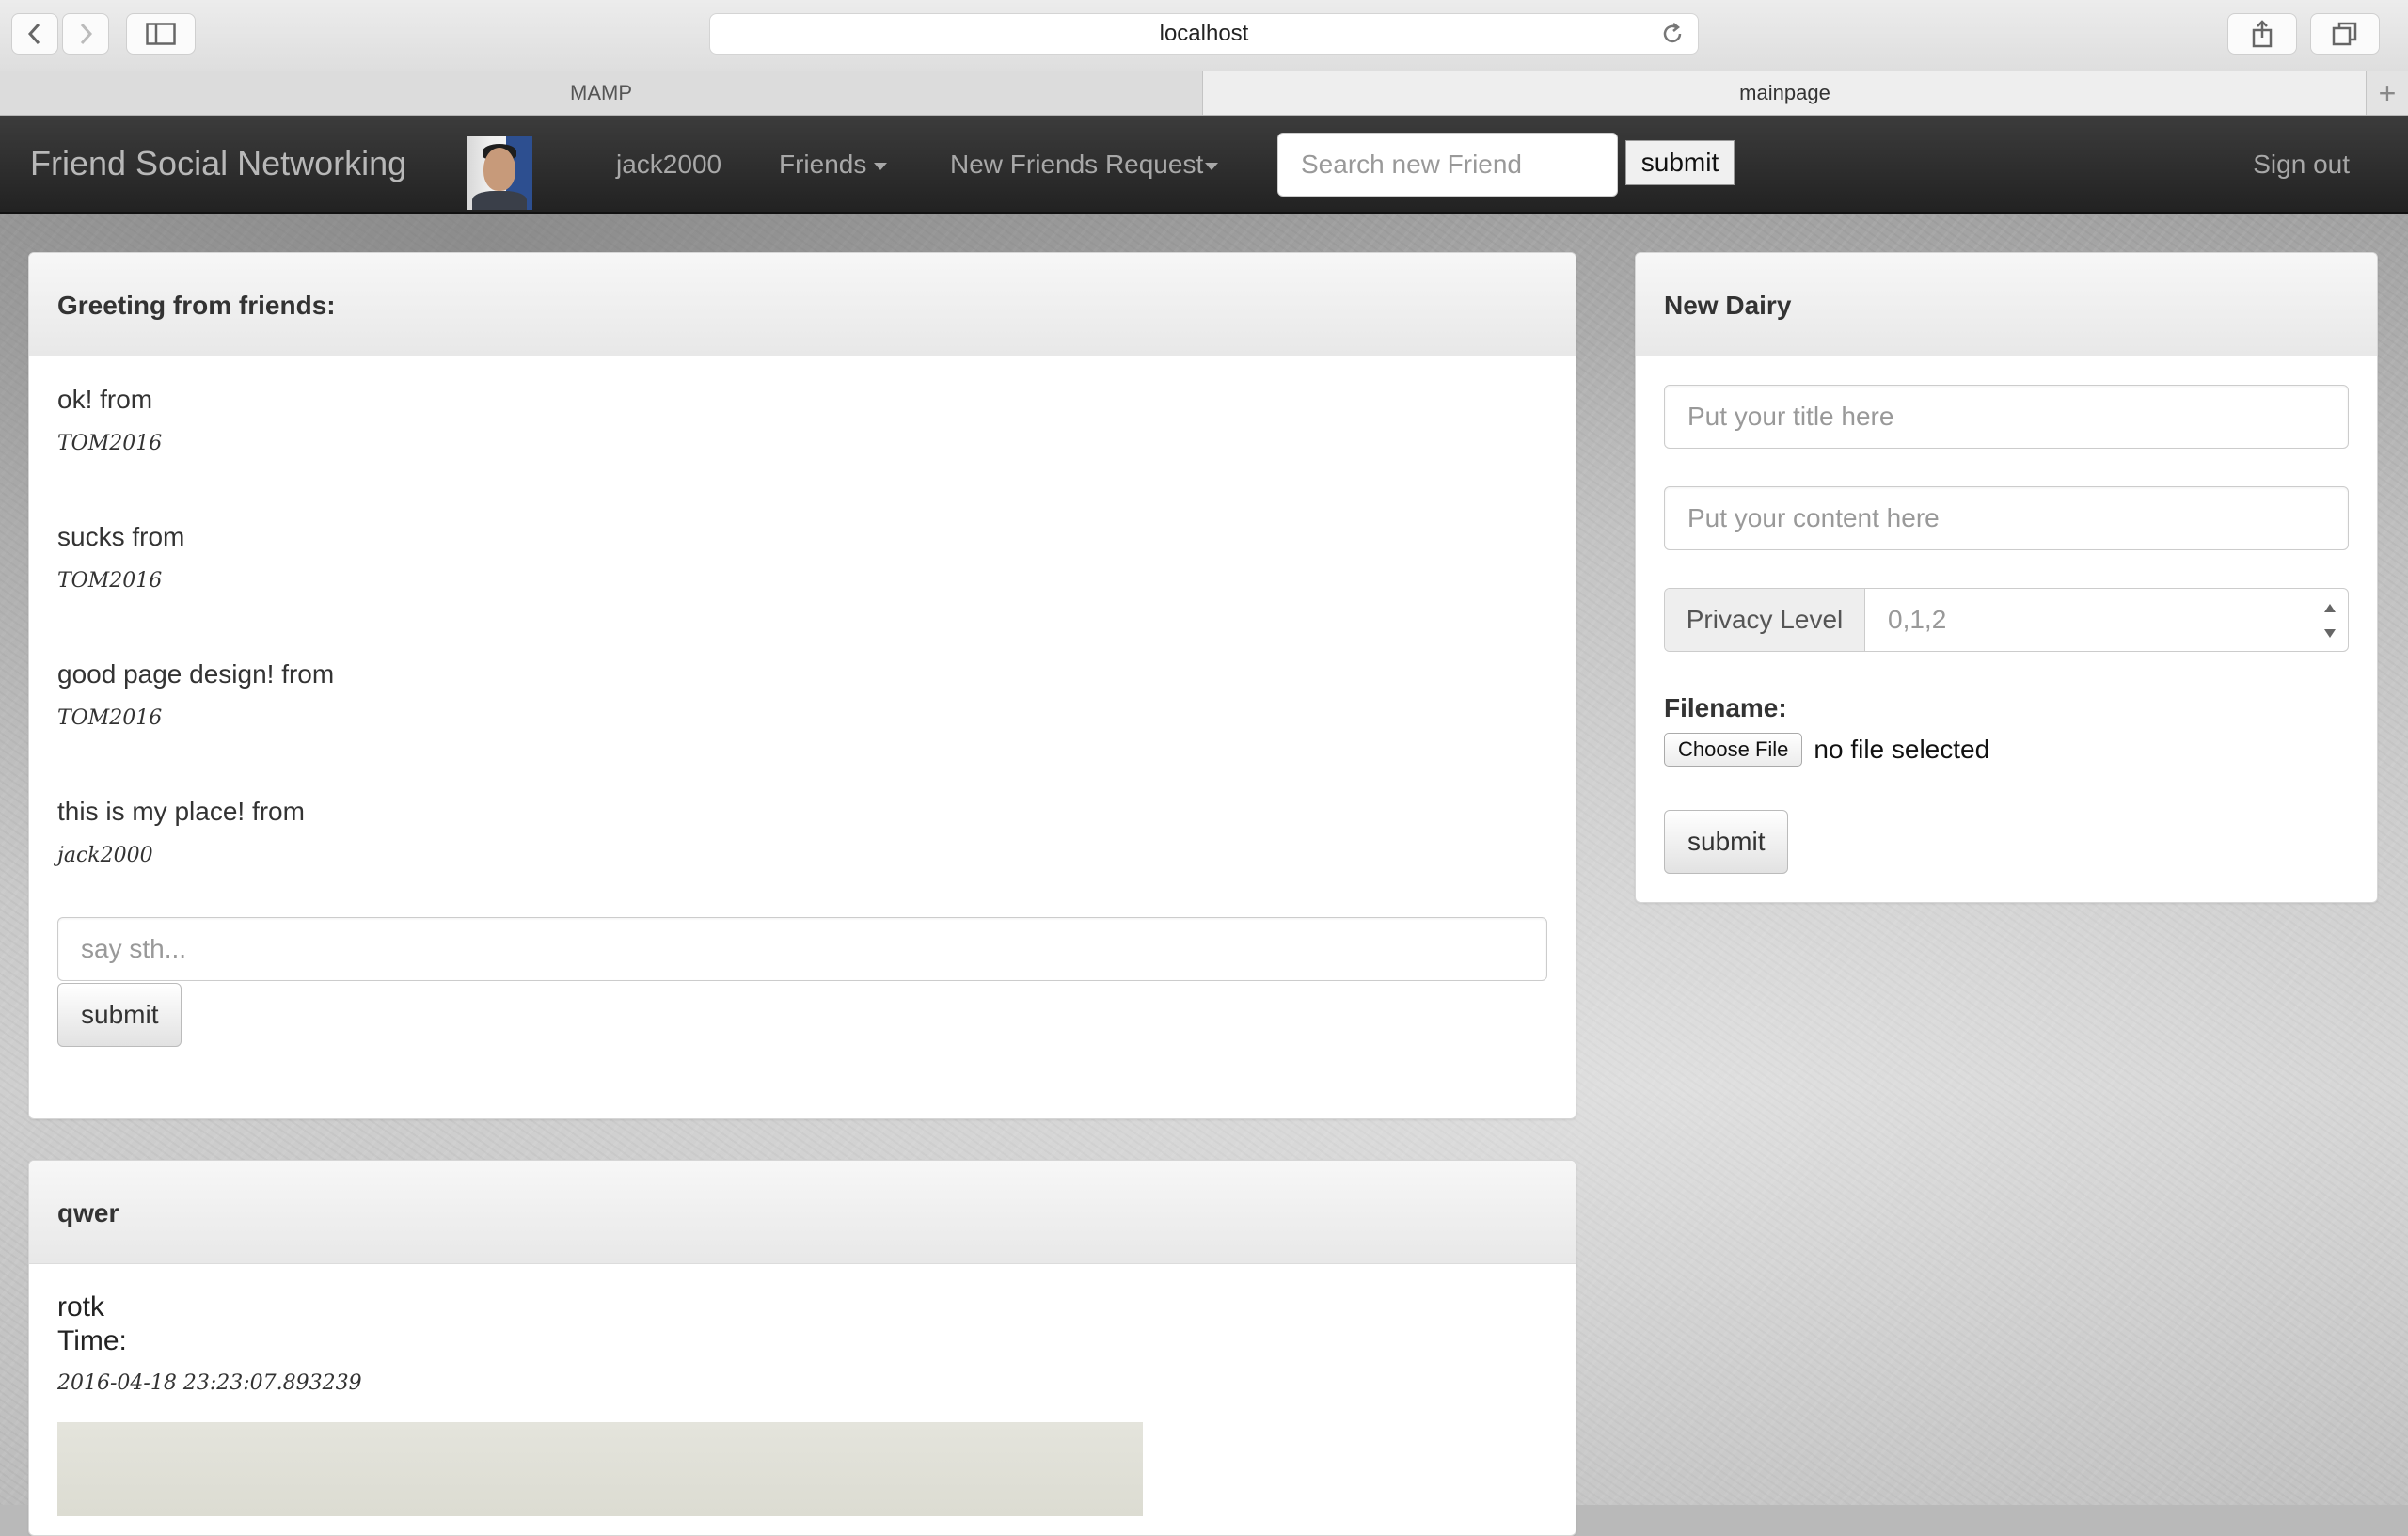  Describe the element at coordinates (802, 857) in the screenshot. I see `greeting-item: this is my place! from jack2000` at that location.